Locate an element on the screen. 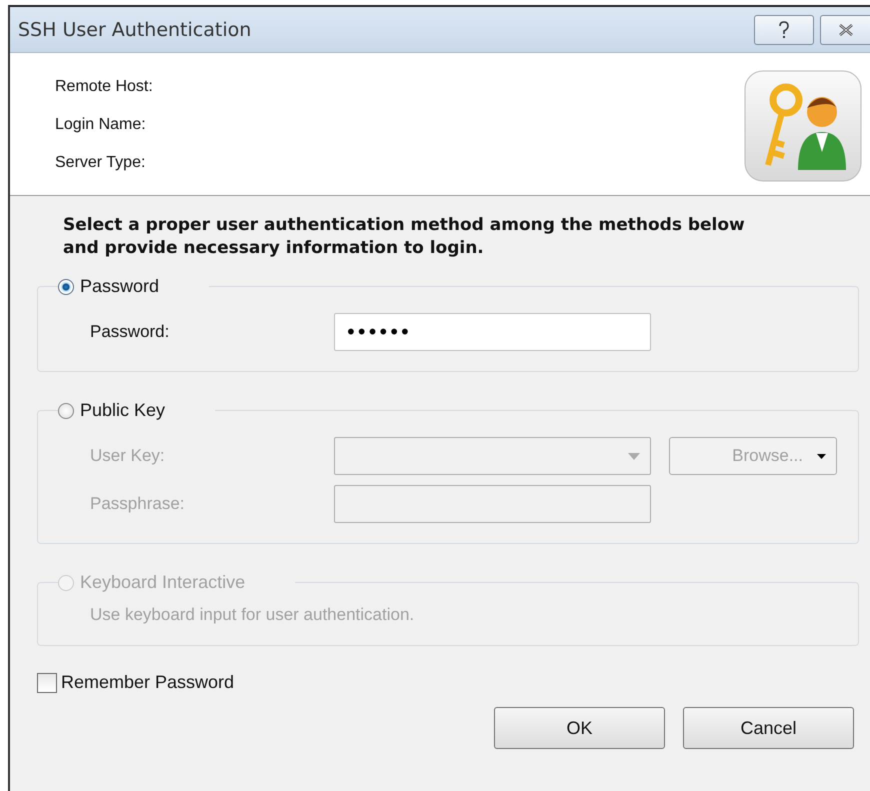 This screenshot has height=791, width=870. help-button is located at coordinates (784, 29).